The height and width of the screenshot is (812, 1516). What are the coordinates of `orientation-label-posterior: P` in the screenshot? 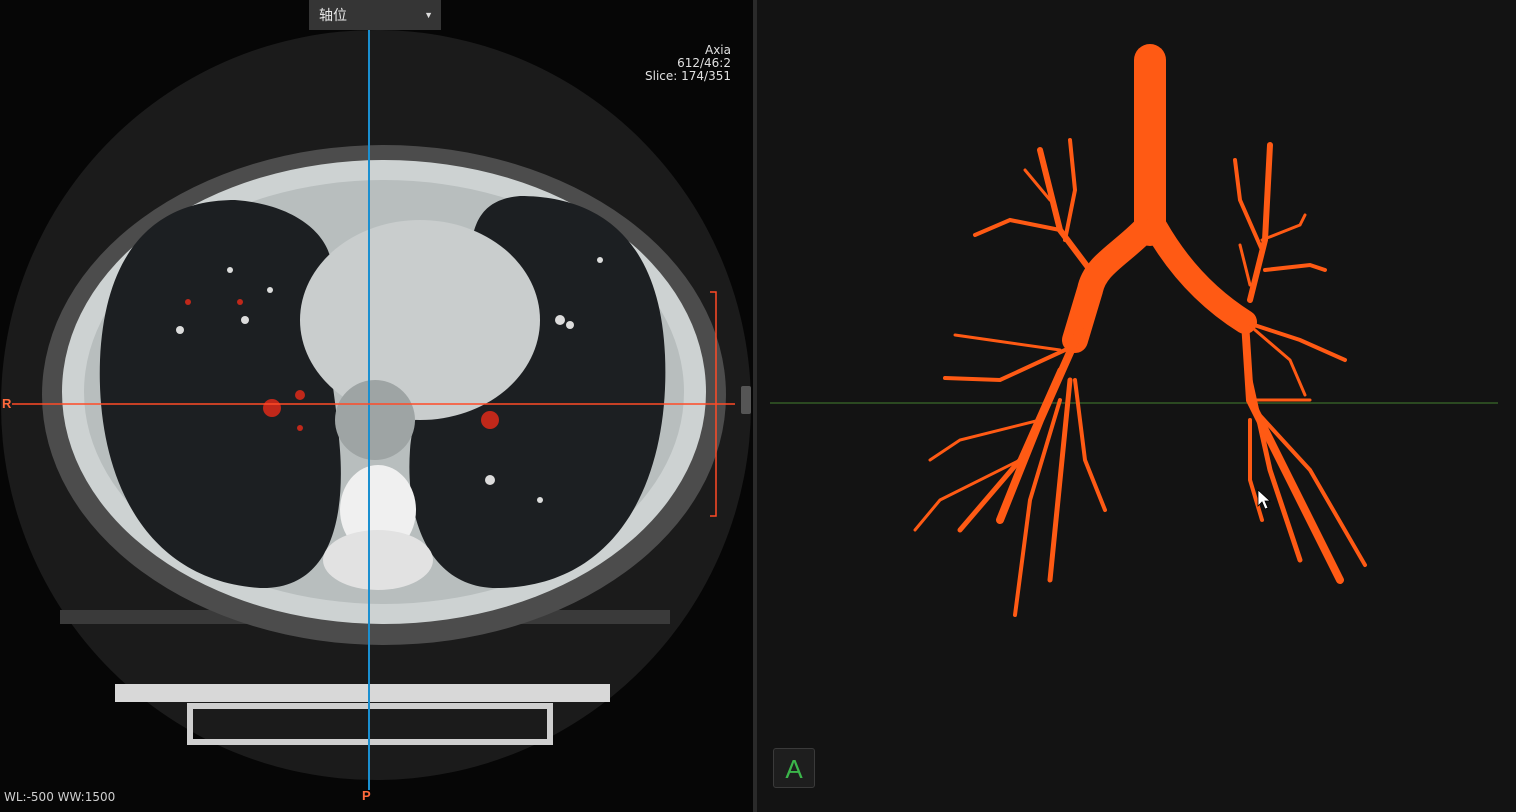 It's located at (366, 795).